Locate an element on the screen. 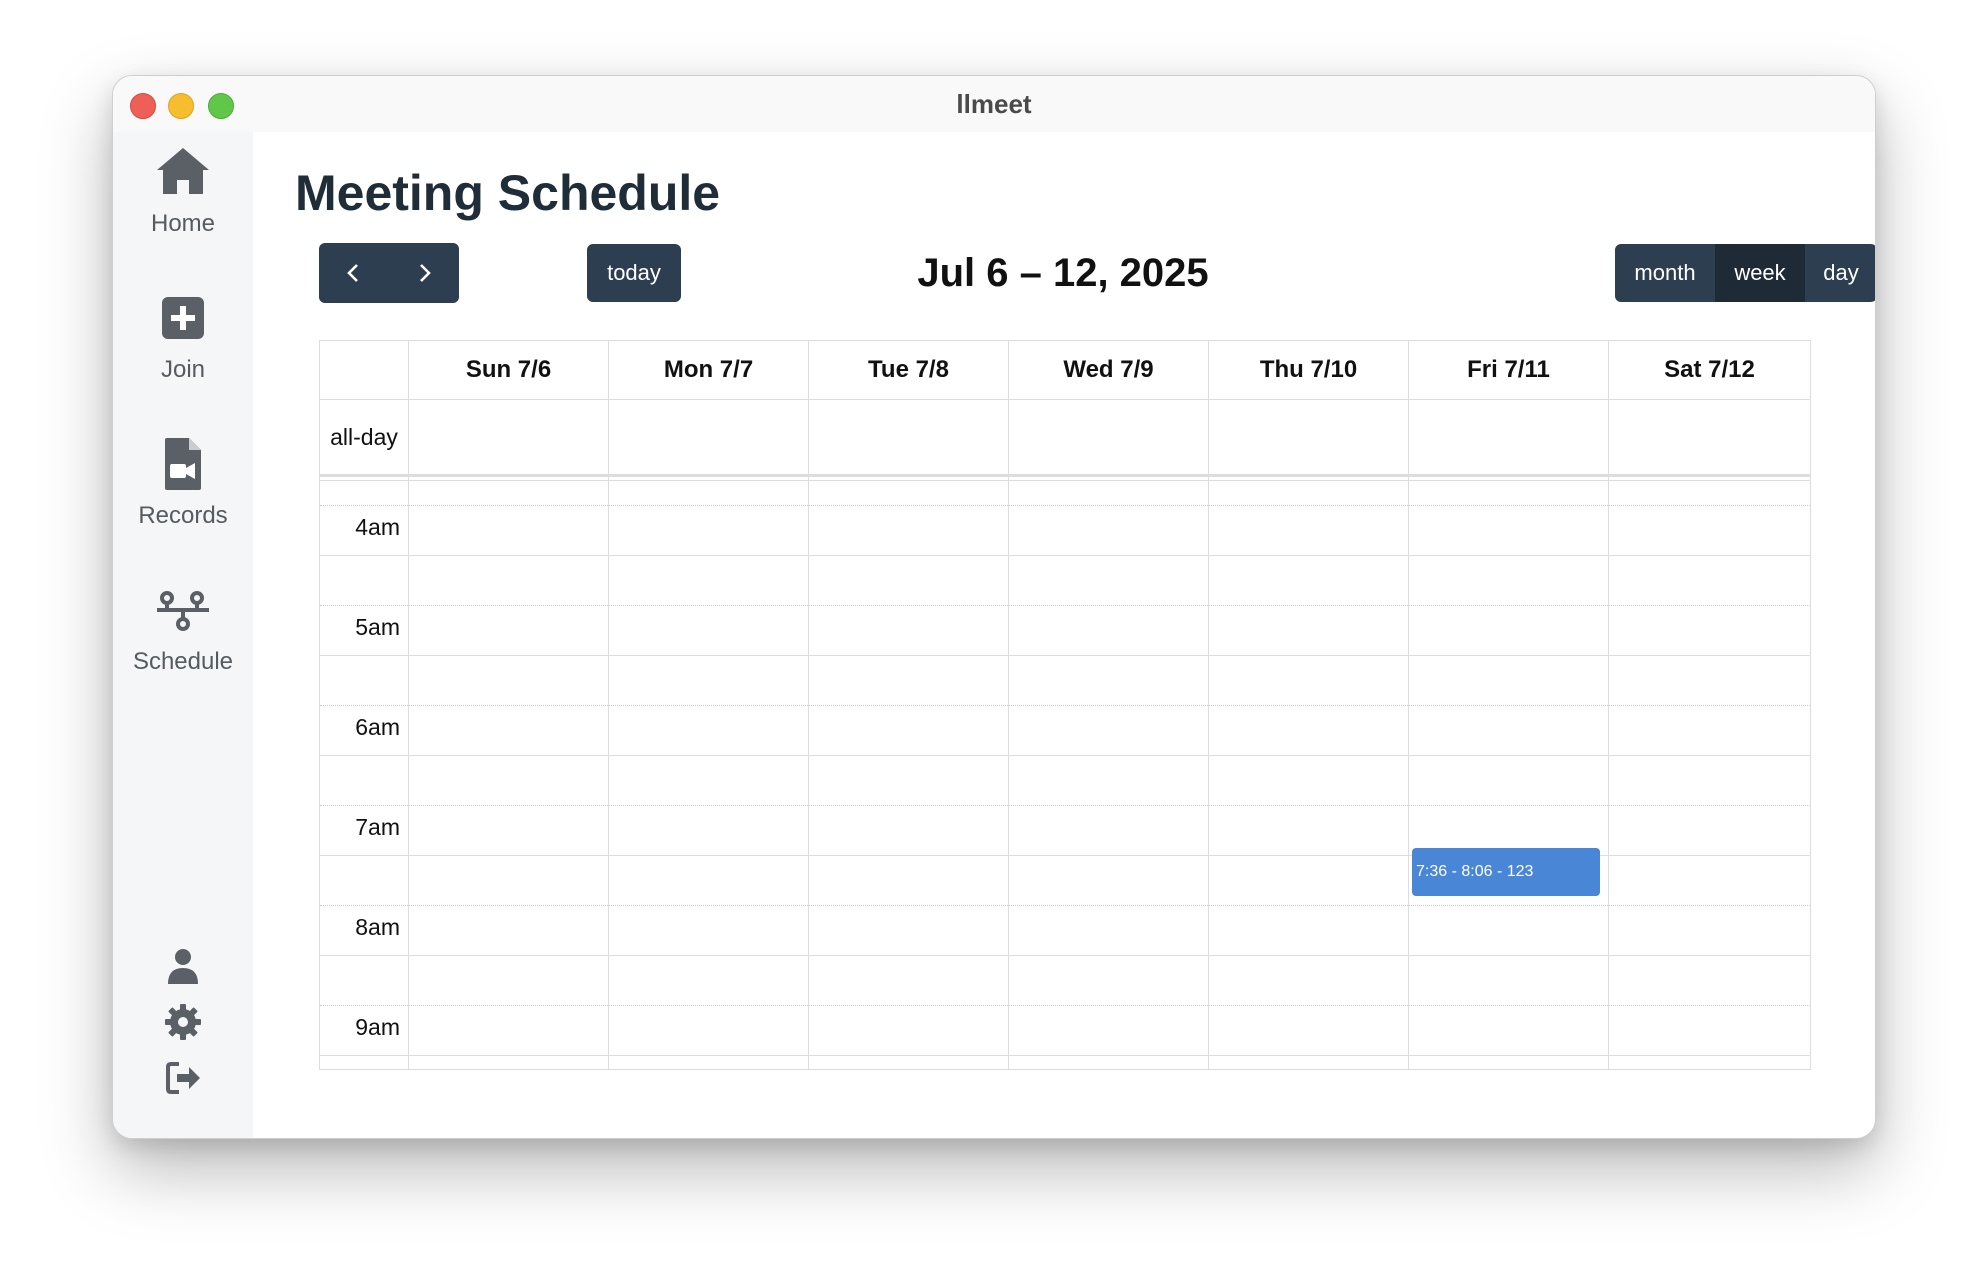 The height and width of the screenshot is (1284, 1984). hour-label: 9am is located at coordinates (377, 1027).